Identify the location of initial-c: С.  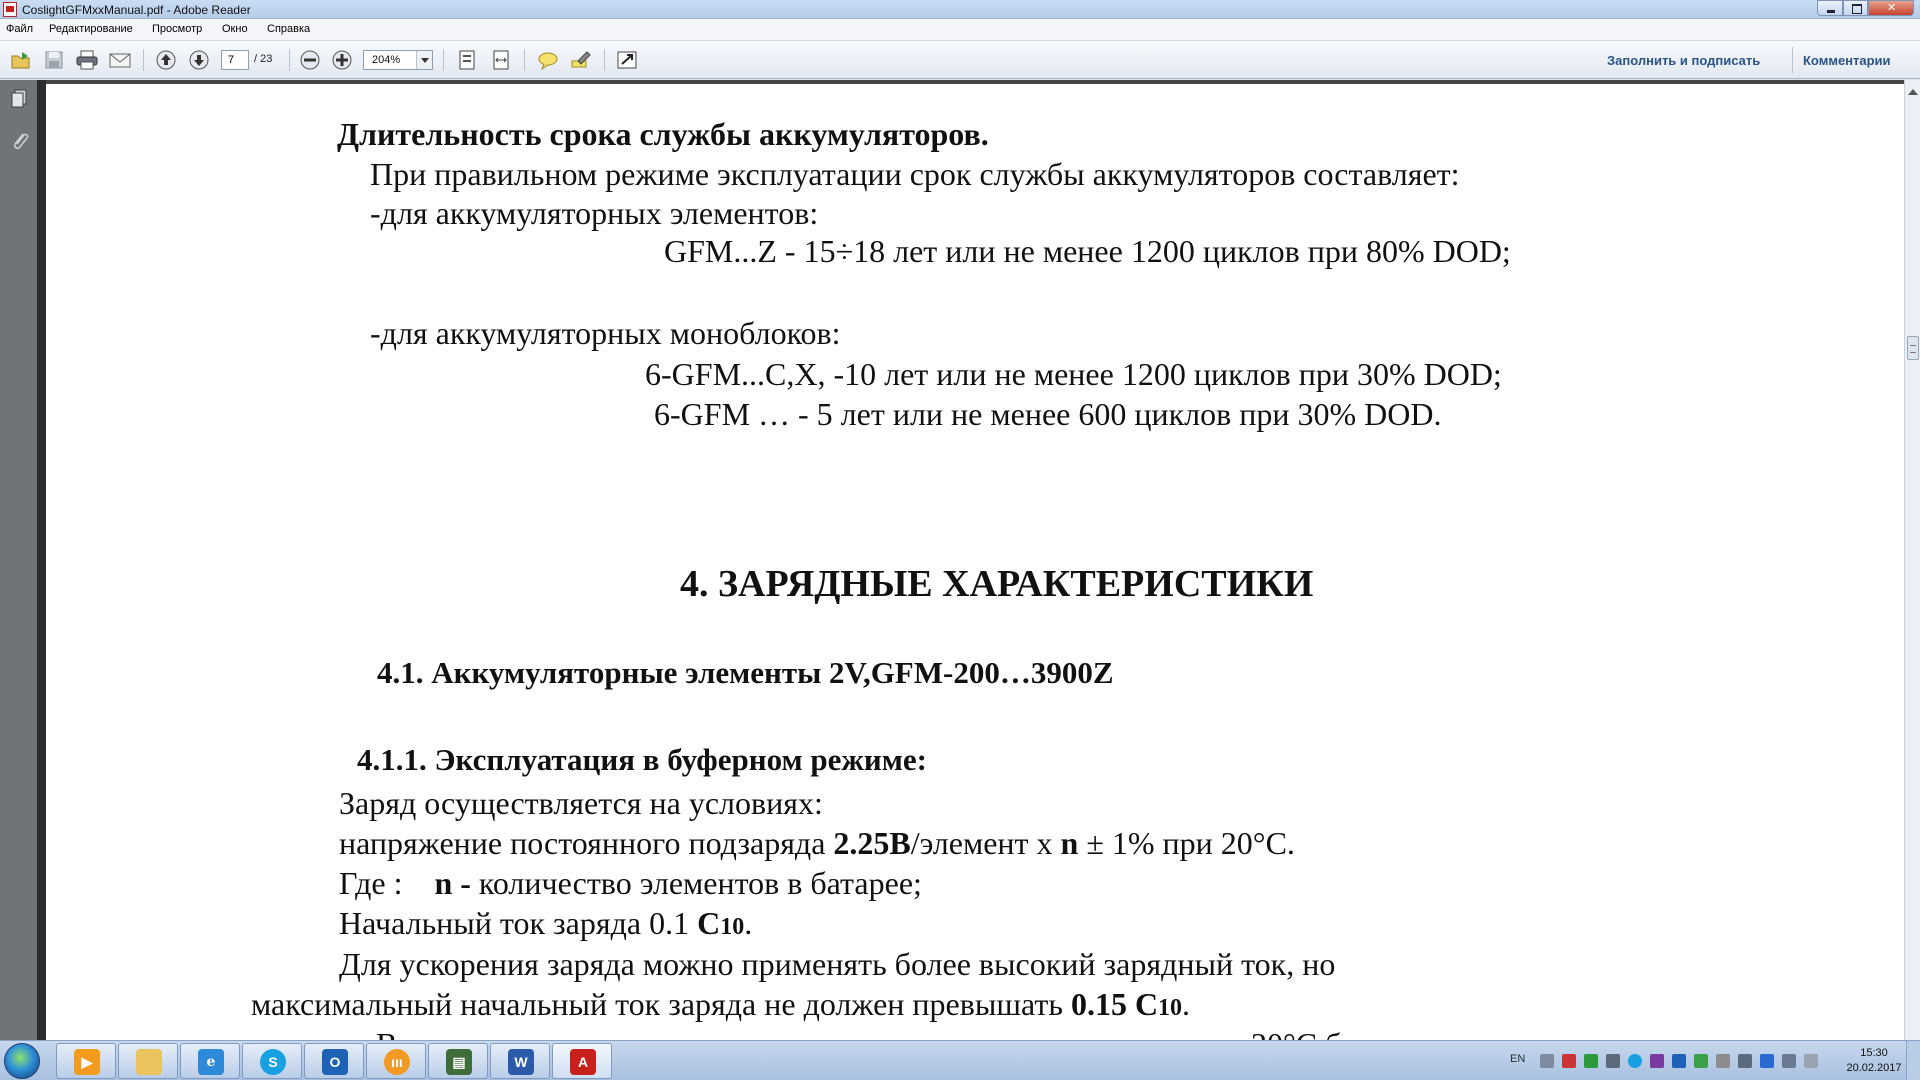
(709, 923).